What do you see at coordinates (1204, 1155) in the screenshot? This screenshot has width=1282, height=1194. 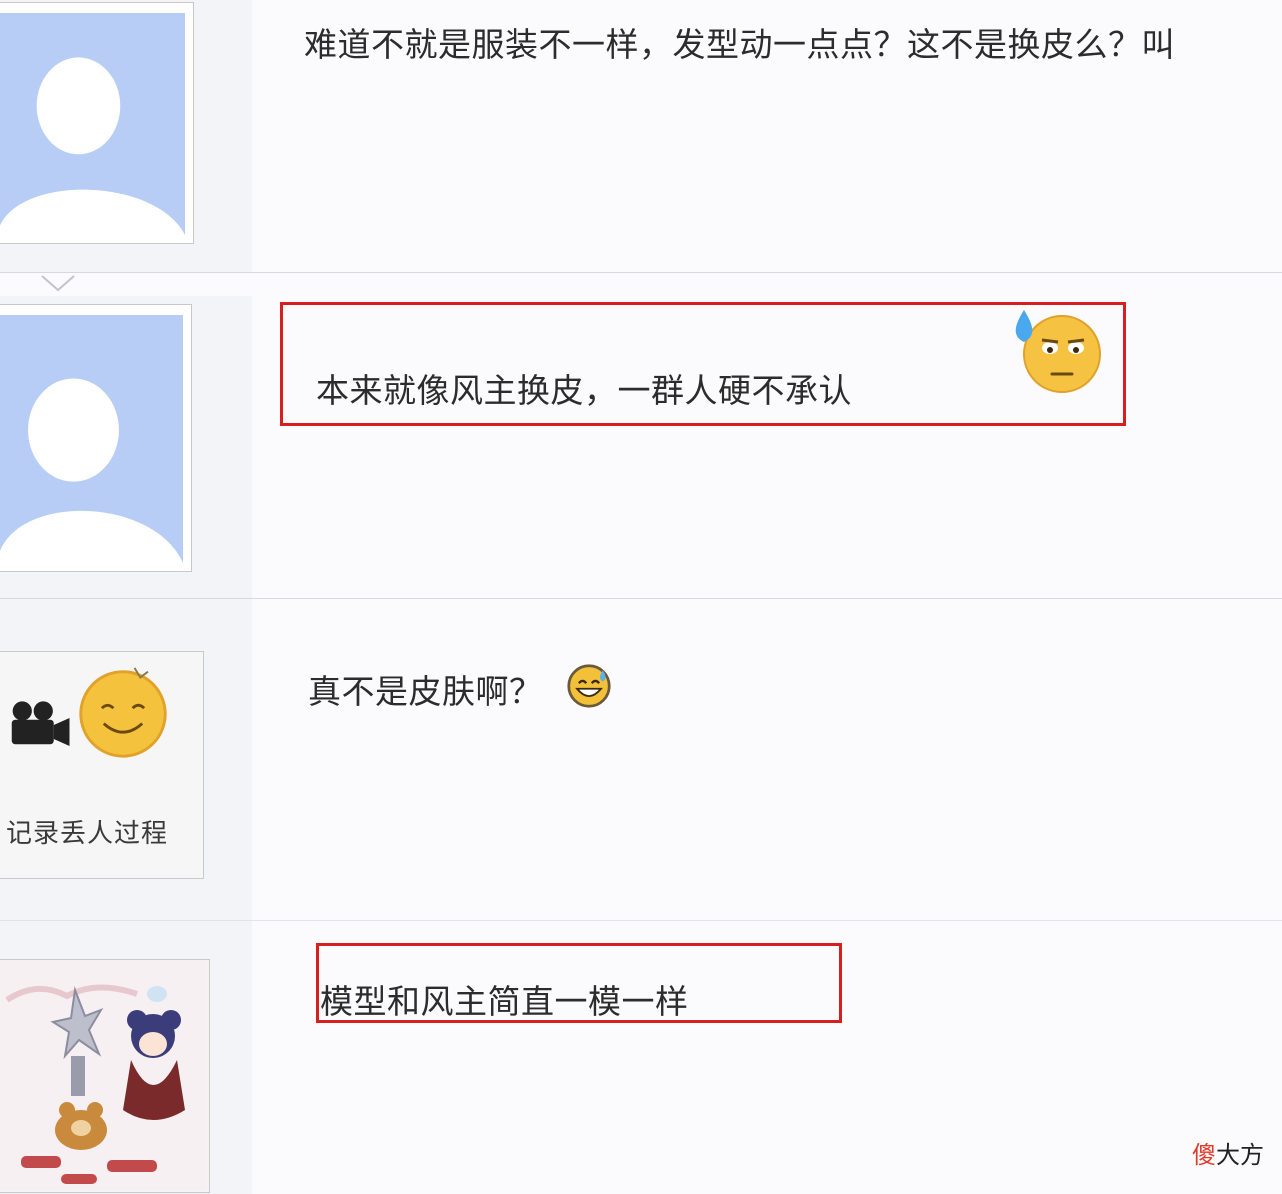 I see `watermark-first-char: 傻` at bounding box center [1204, 1155].